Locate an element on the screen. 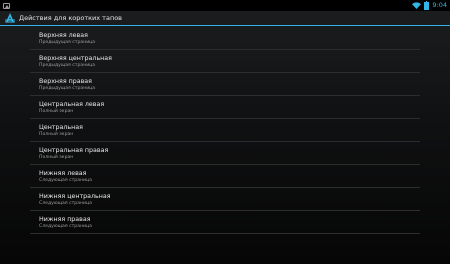  list-item-middle-right: Центральная правая Полный экран is located at coordinates (225, 153).